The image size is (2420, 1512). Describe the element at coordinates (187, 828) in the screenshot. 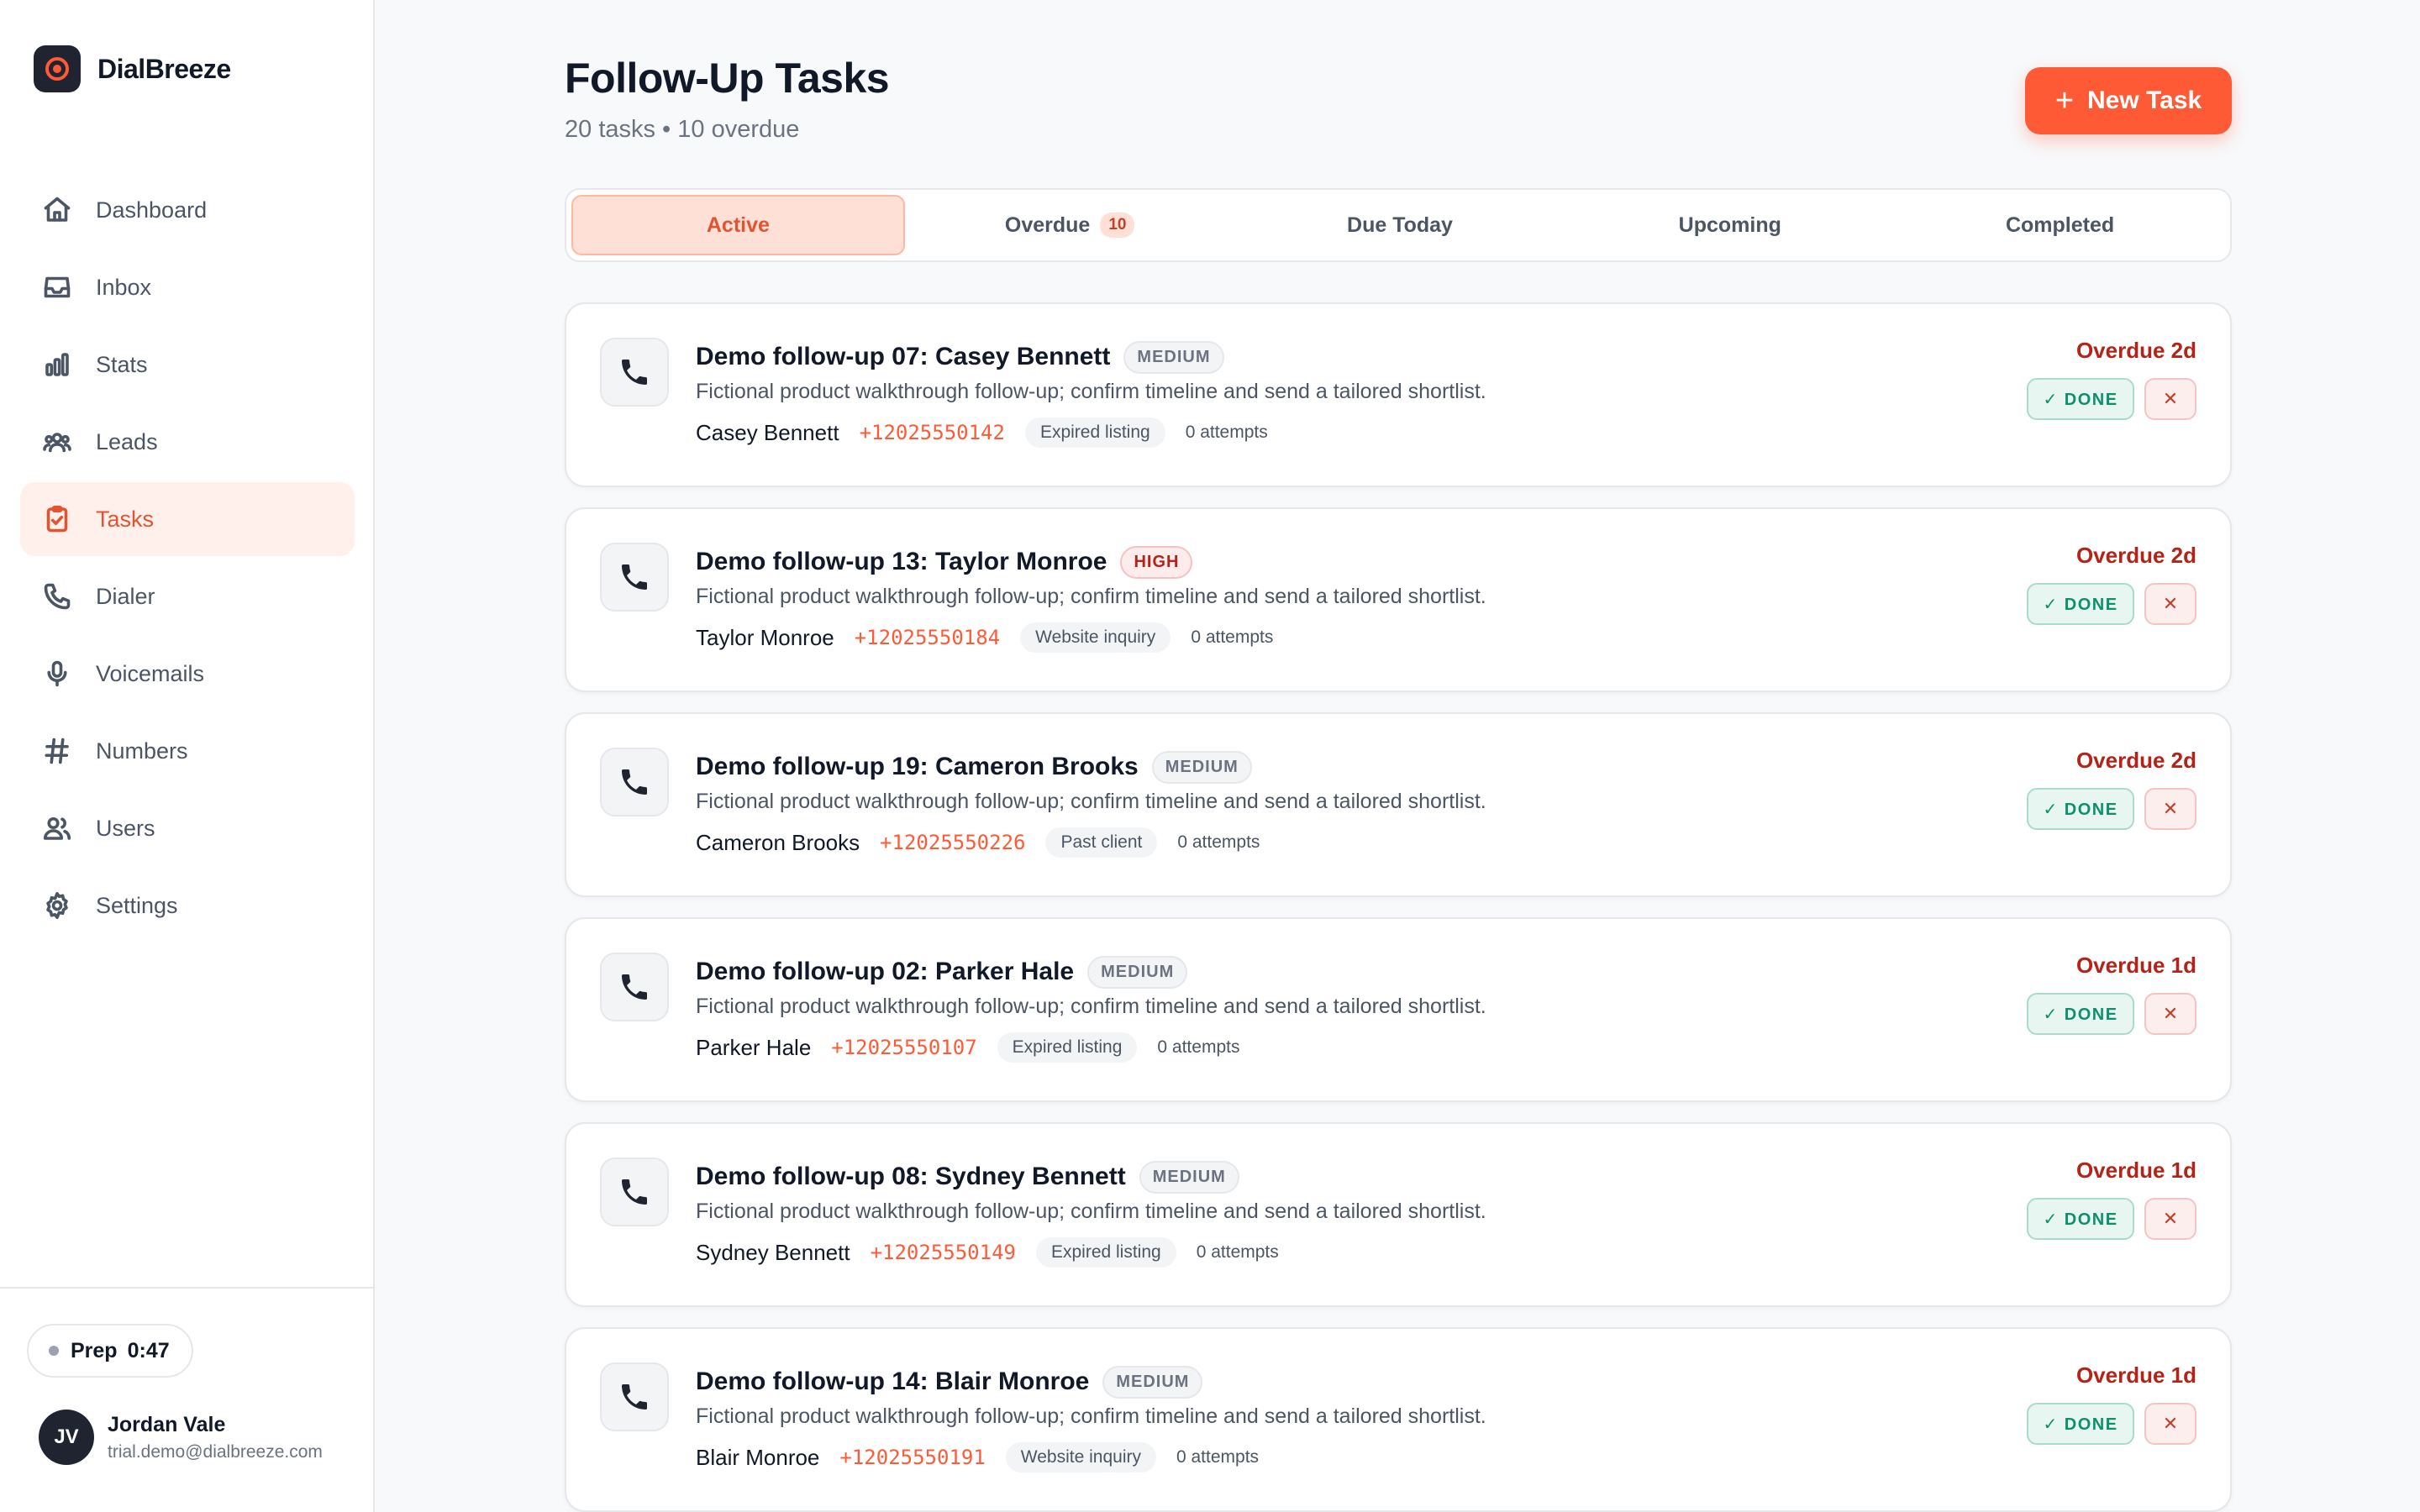

I see `sidebar-item-users: Users` at that location.